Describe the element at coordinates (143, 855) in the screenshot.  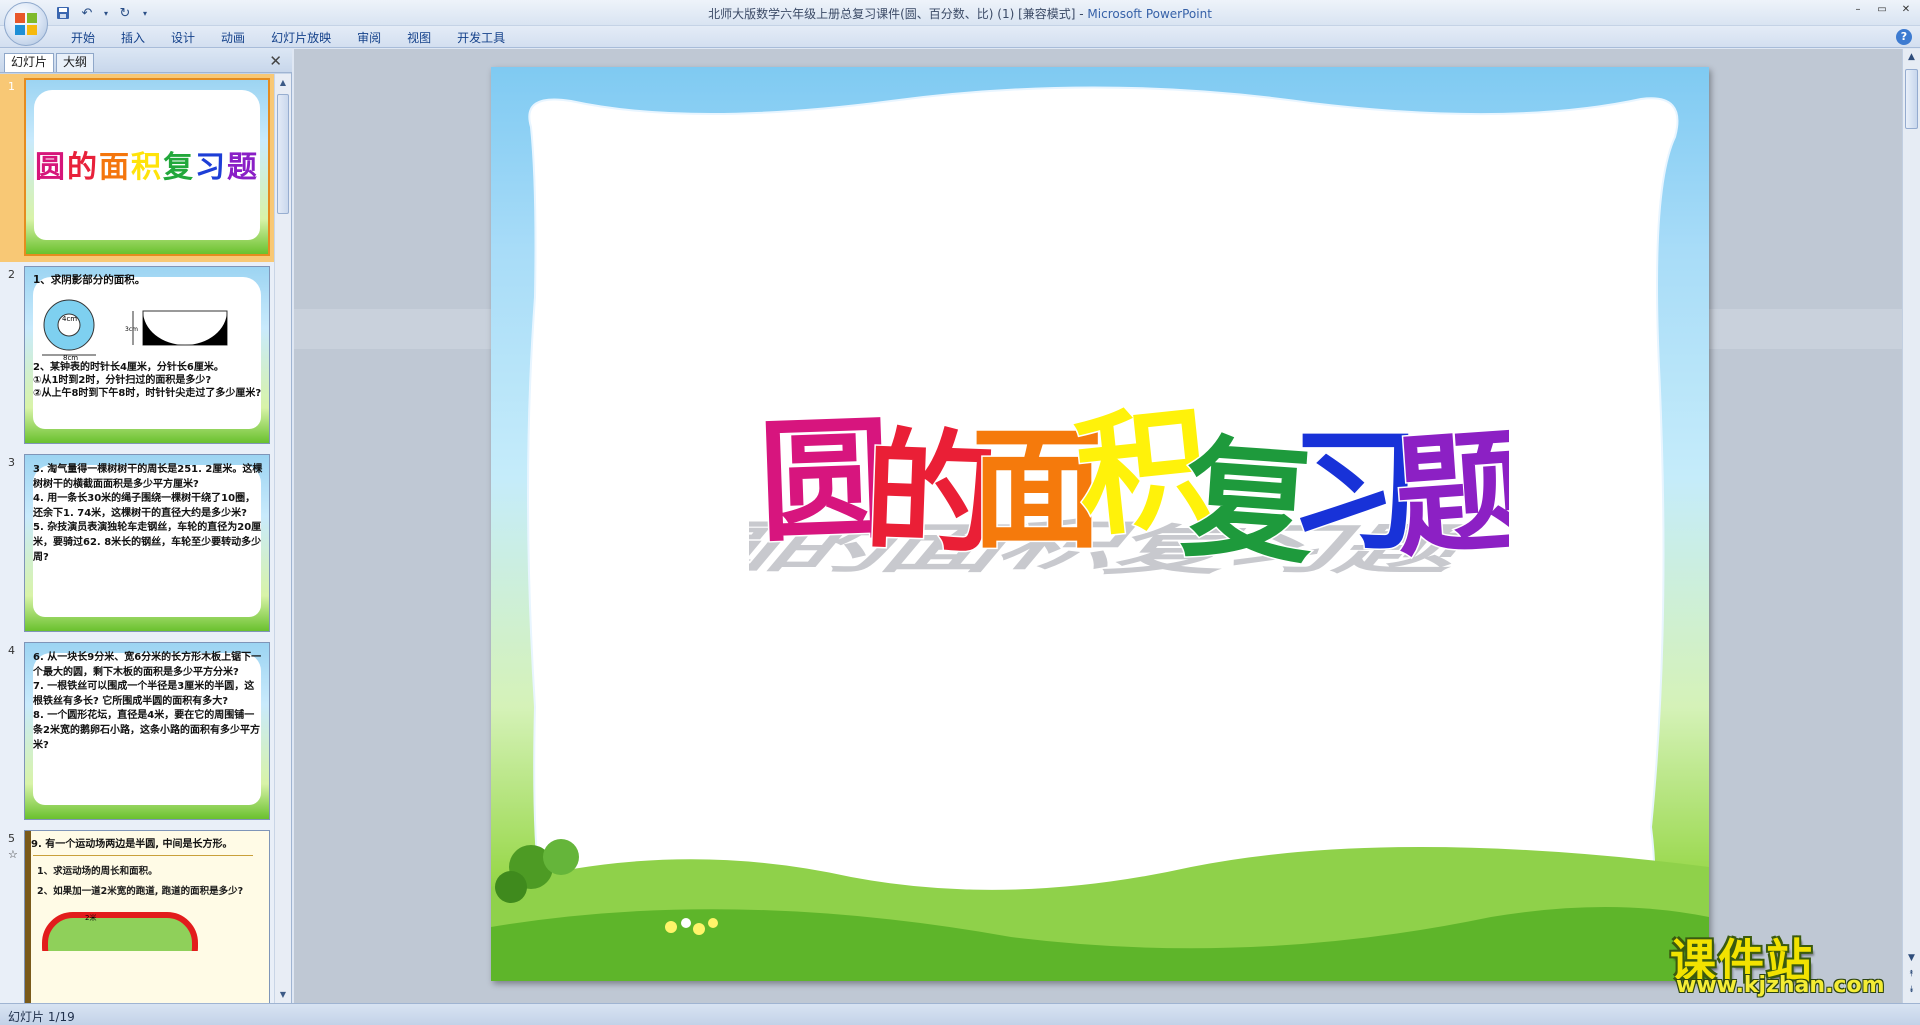
I see `thumbnail-divider` at that location.